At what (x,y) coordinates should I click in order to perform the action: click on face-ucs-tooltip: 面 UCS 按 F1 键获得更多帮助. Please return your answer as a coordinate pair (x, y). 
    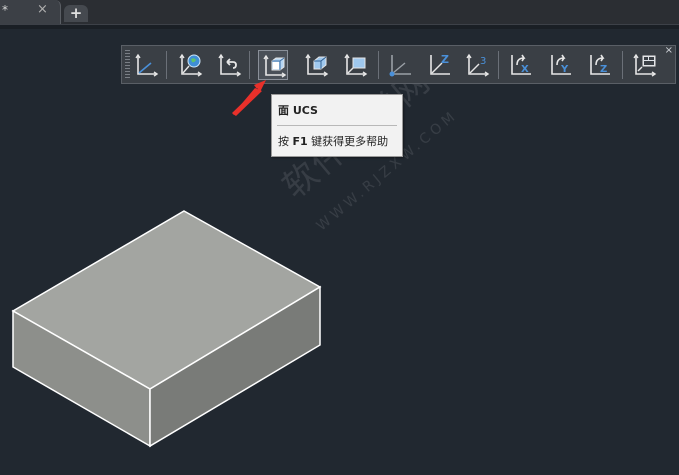
    Looking at the image, I should click on (337, 125).